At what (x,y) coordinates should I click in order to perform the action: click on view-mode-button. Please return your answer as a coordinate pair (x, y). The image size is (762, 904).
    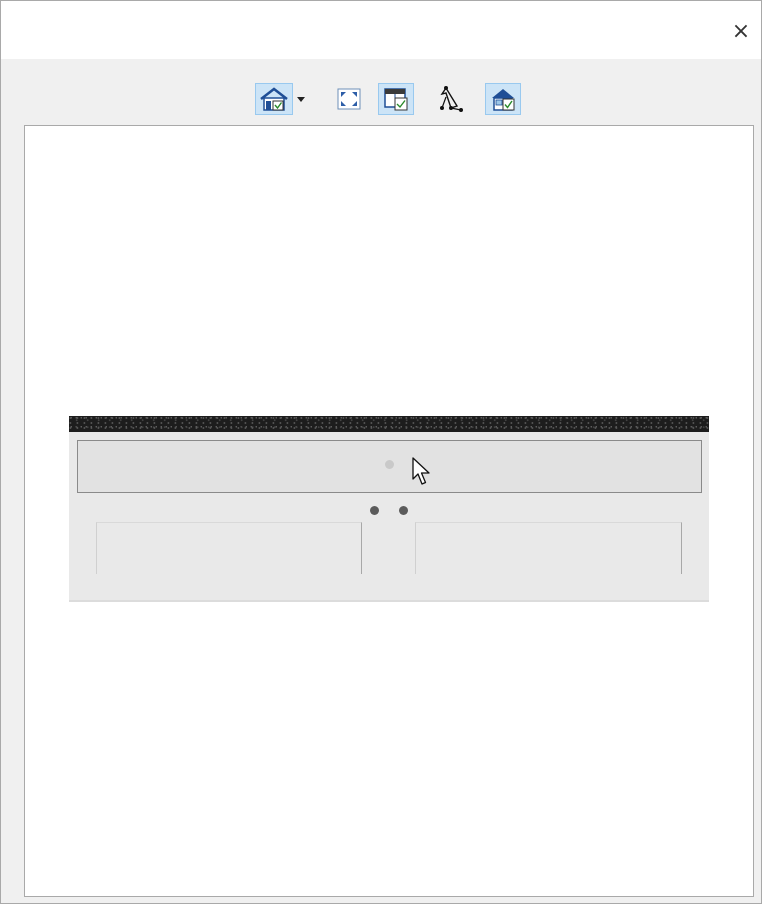
    Looking at the image, I should click on (274, 99).